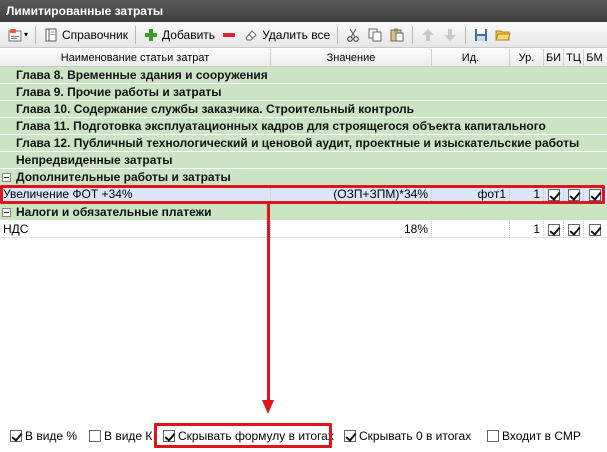 This screenshot has width=607, height=452. What do you see at coordinates (541, 436) in the screenshot?
I see `in-smr-label: Входит в СМР` at bounding box center [541, 436].